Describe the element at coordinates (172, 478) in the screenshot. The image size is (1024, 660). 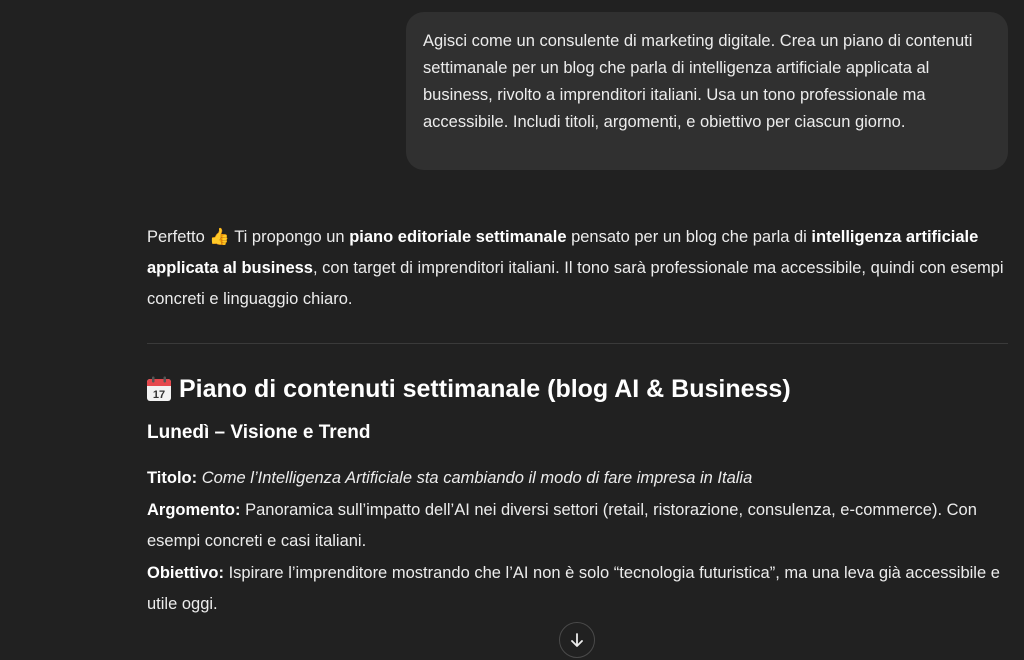
I see `titolo-label: Titolo:` at that location.